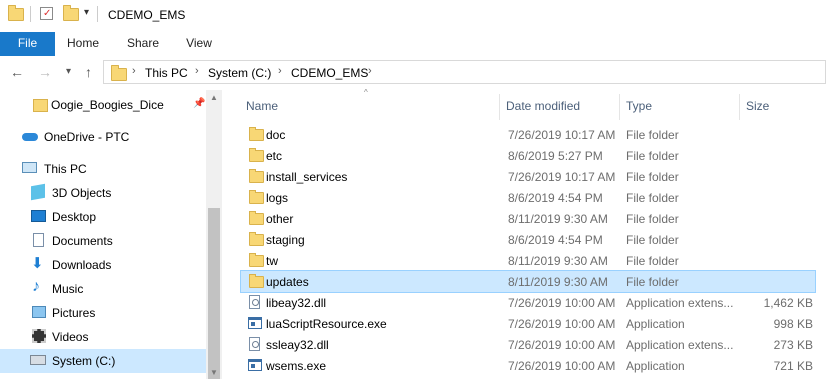 This screenshot has height=379, width=826. I want to click on table-row: other 8/11/2019 9:30 AM File folder, so click(528, 218).